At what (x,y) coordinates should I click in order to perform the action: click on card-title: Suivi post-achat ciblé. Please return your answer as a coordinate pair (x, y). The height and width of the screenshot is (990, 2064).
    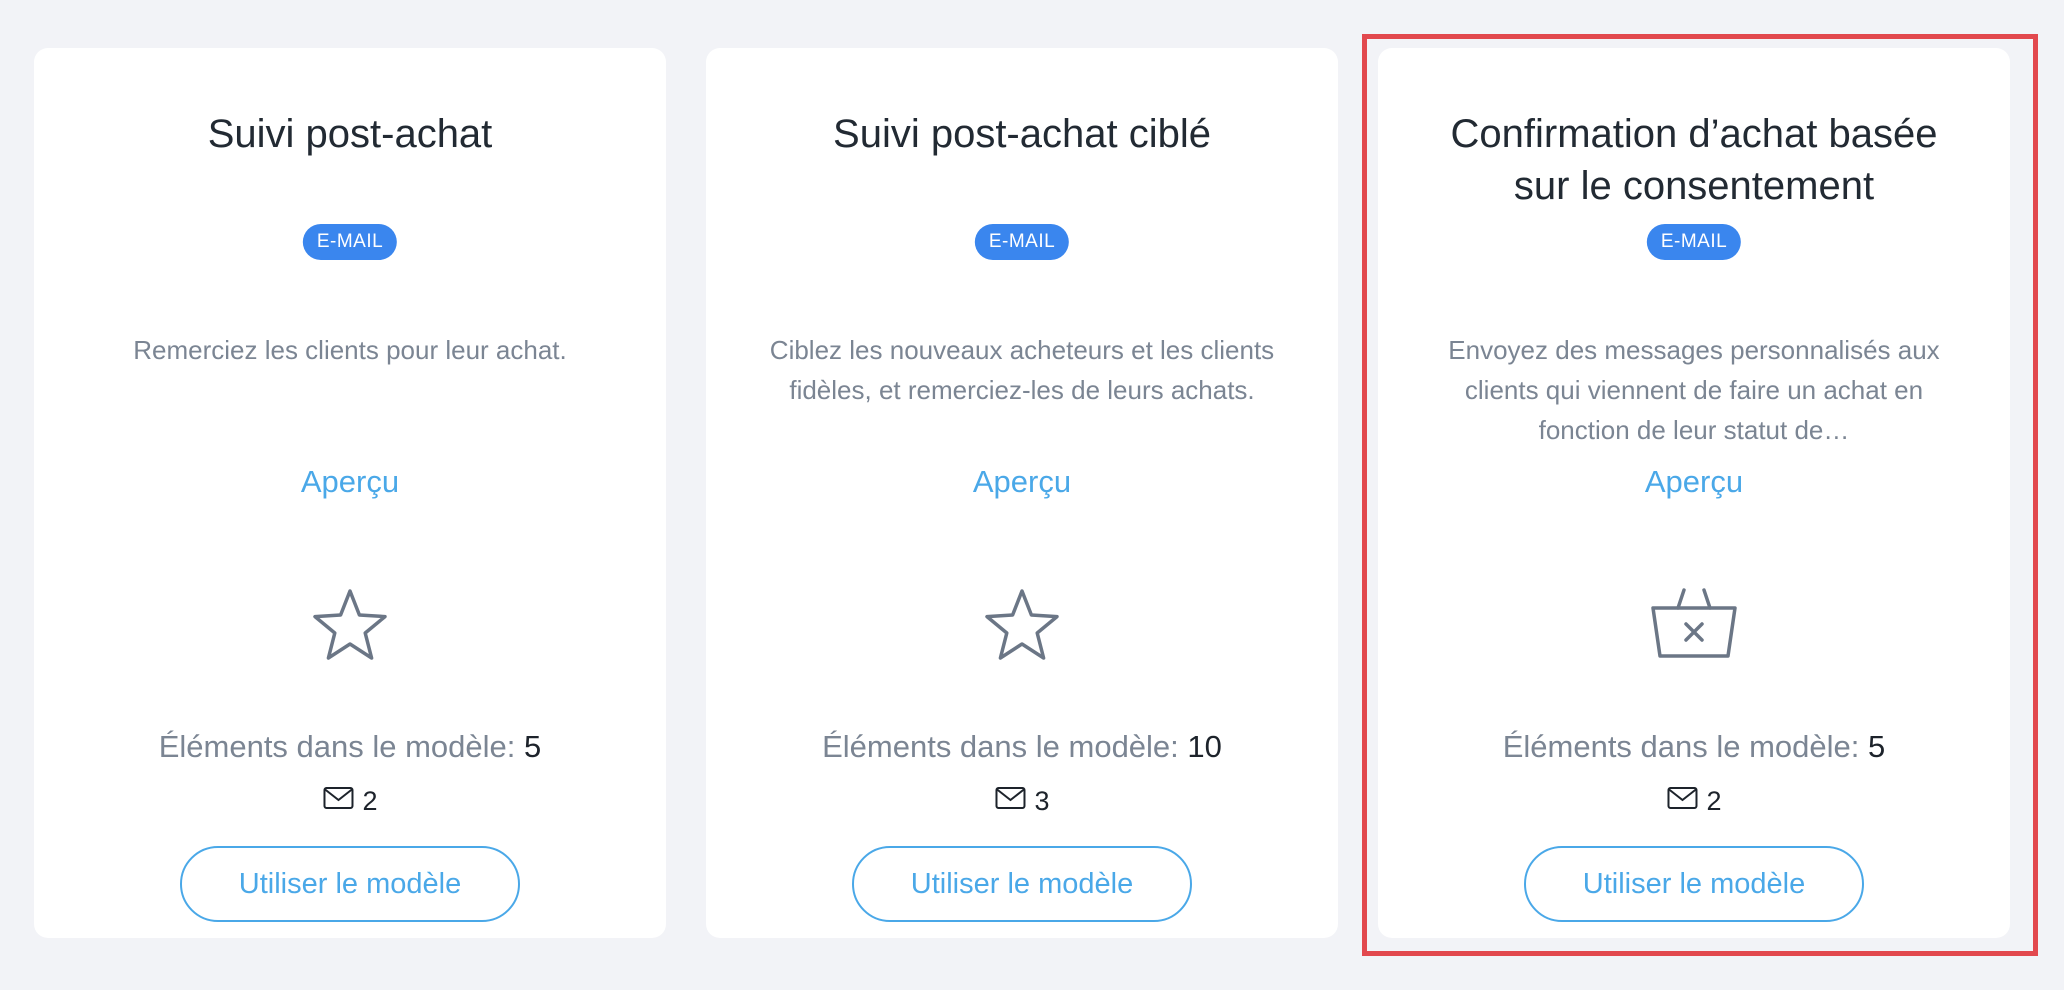
    Looking at the image, I should click on (1022, 134).